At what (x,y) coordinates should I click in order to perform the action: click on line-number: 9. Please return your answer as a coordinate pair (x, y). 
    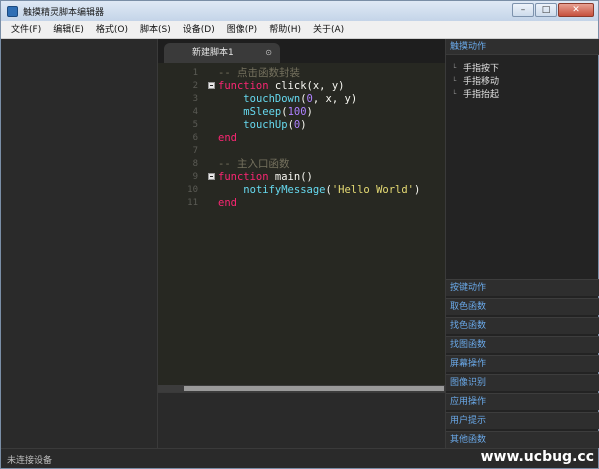
    Looking at the image, I should click on (195, 177).